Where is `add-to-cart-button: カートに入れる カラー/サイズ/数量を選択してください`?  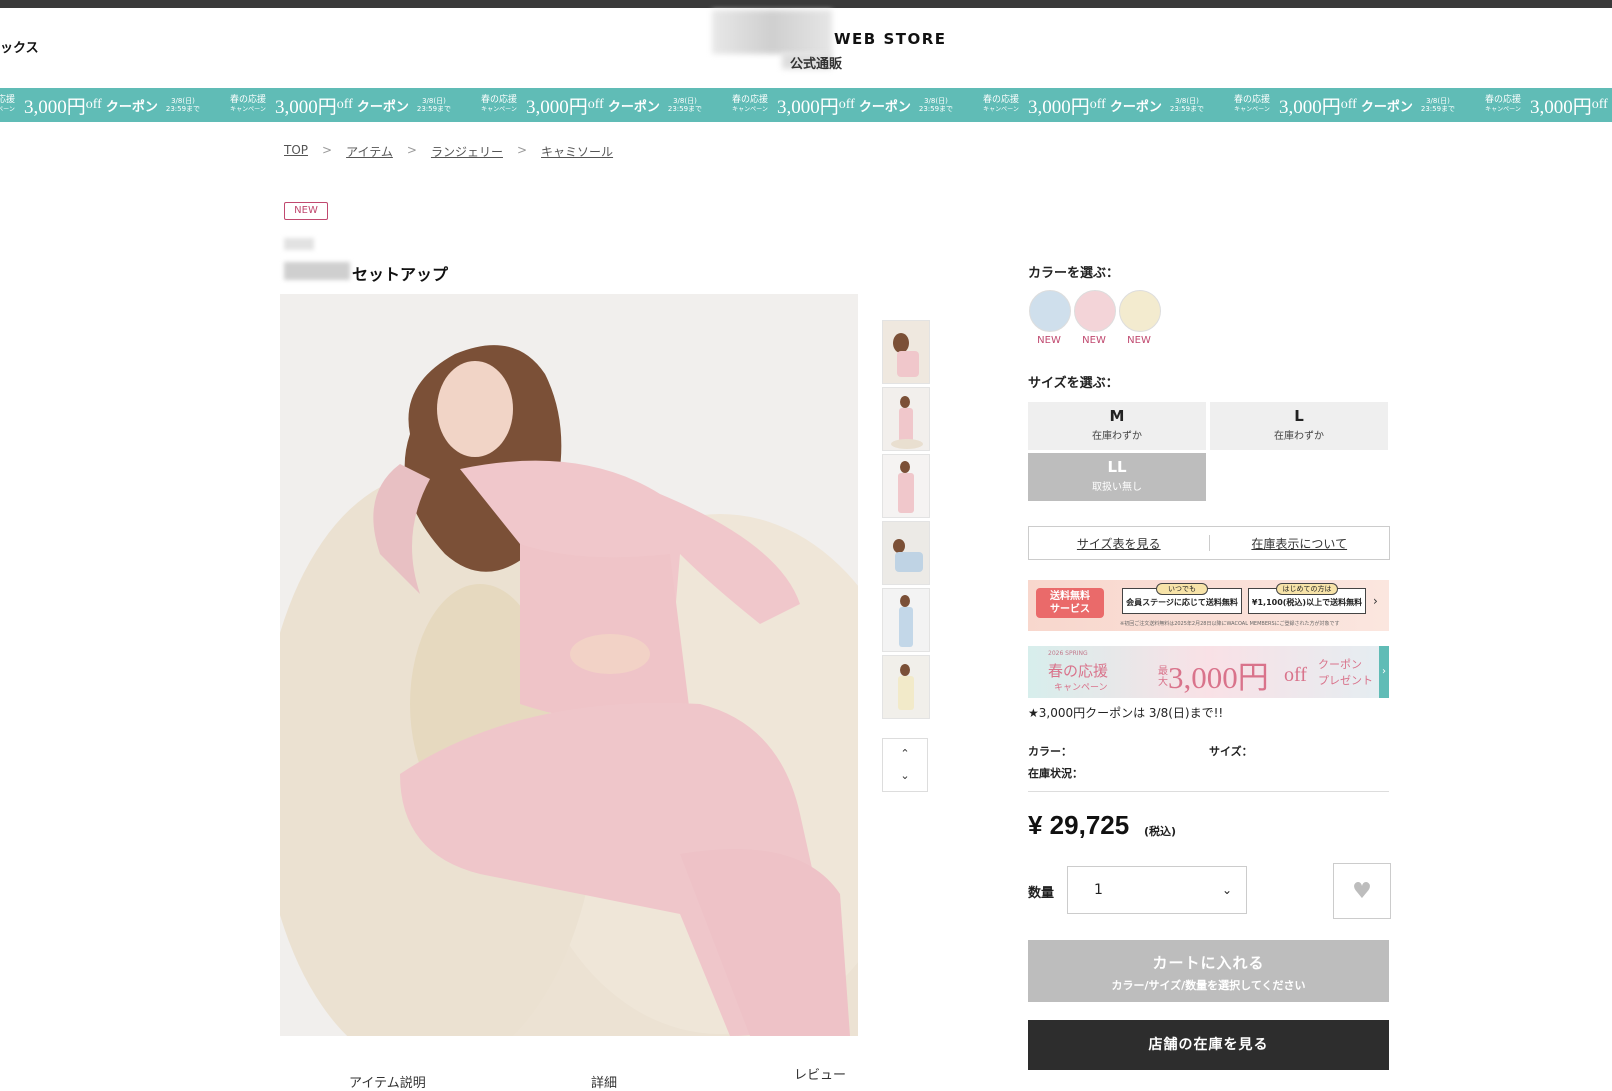
add-to-cart-button: カートに入れる カラー/サイズ/数量を選択してください is located at coordinates (1208, 971).